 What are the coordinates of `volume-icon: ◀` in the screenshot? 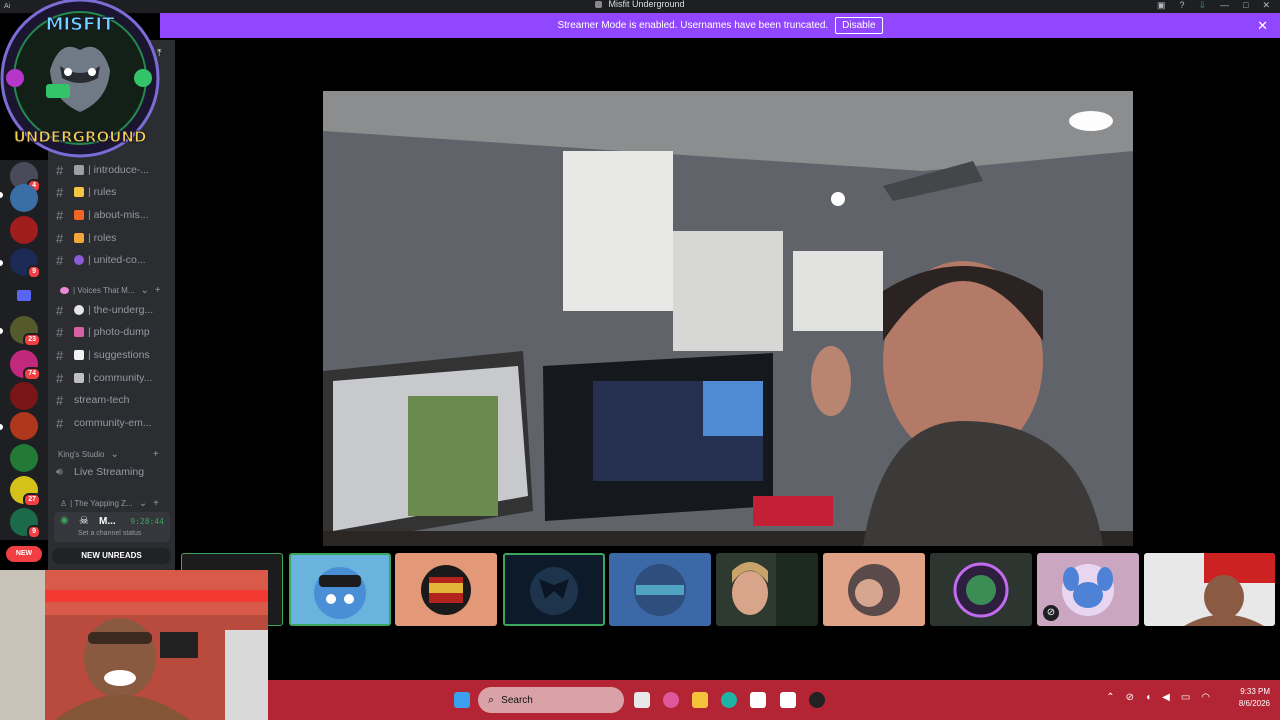 It's located at (1166, 697).